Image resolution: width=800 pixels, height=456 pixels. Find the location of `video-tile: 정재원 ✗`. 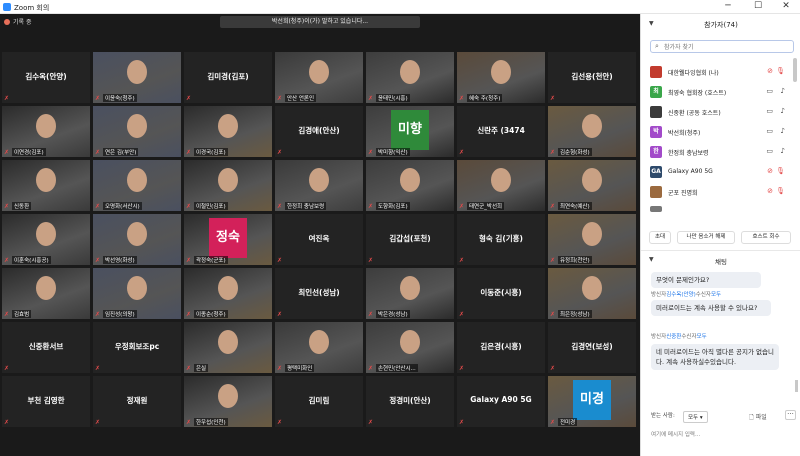

video-tile: 정재원 ✗ is located at coordinates (137, 401).